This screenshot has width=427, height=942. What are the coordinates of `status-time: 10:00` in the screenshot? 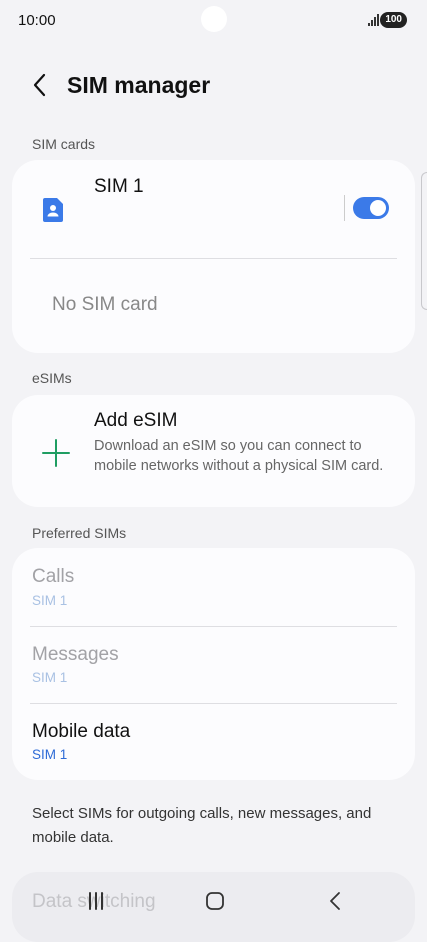 It's located at (37, 20).